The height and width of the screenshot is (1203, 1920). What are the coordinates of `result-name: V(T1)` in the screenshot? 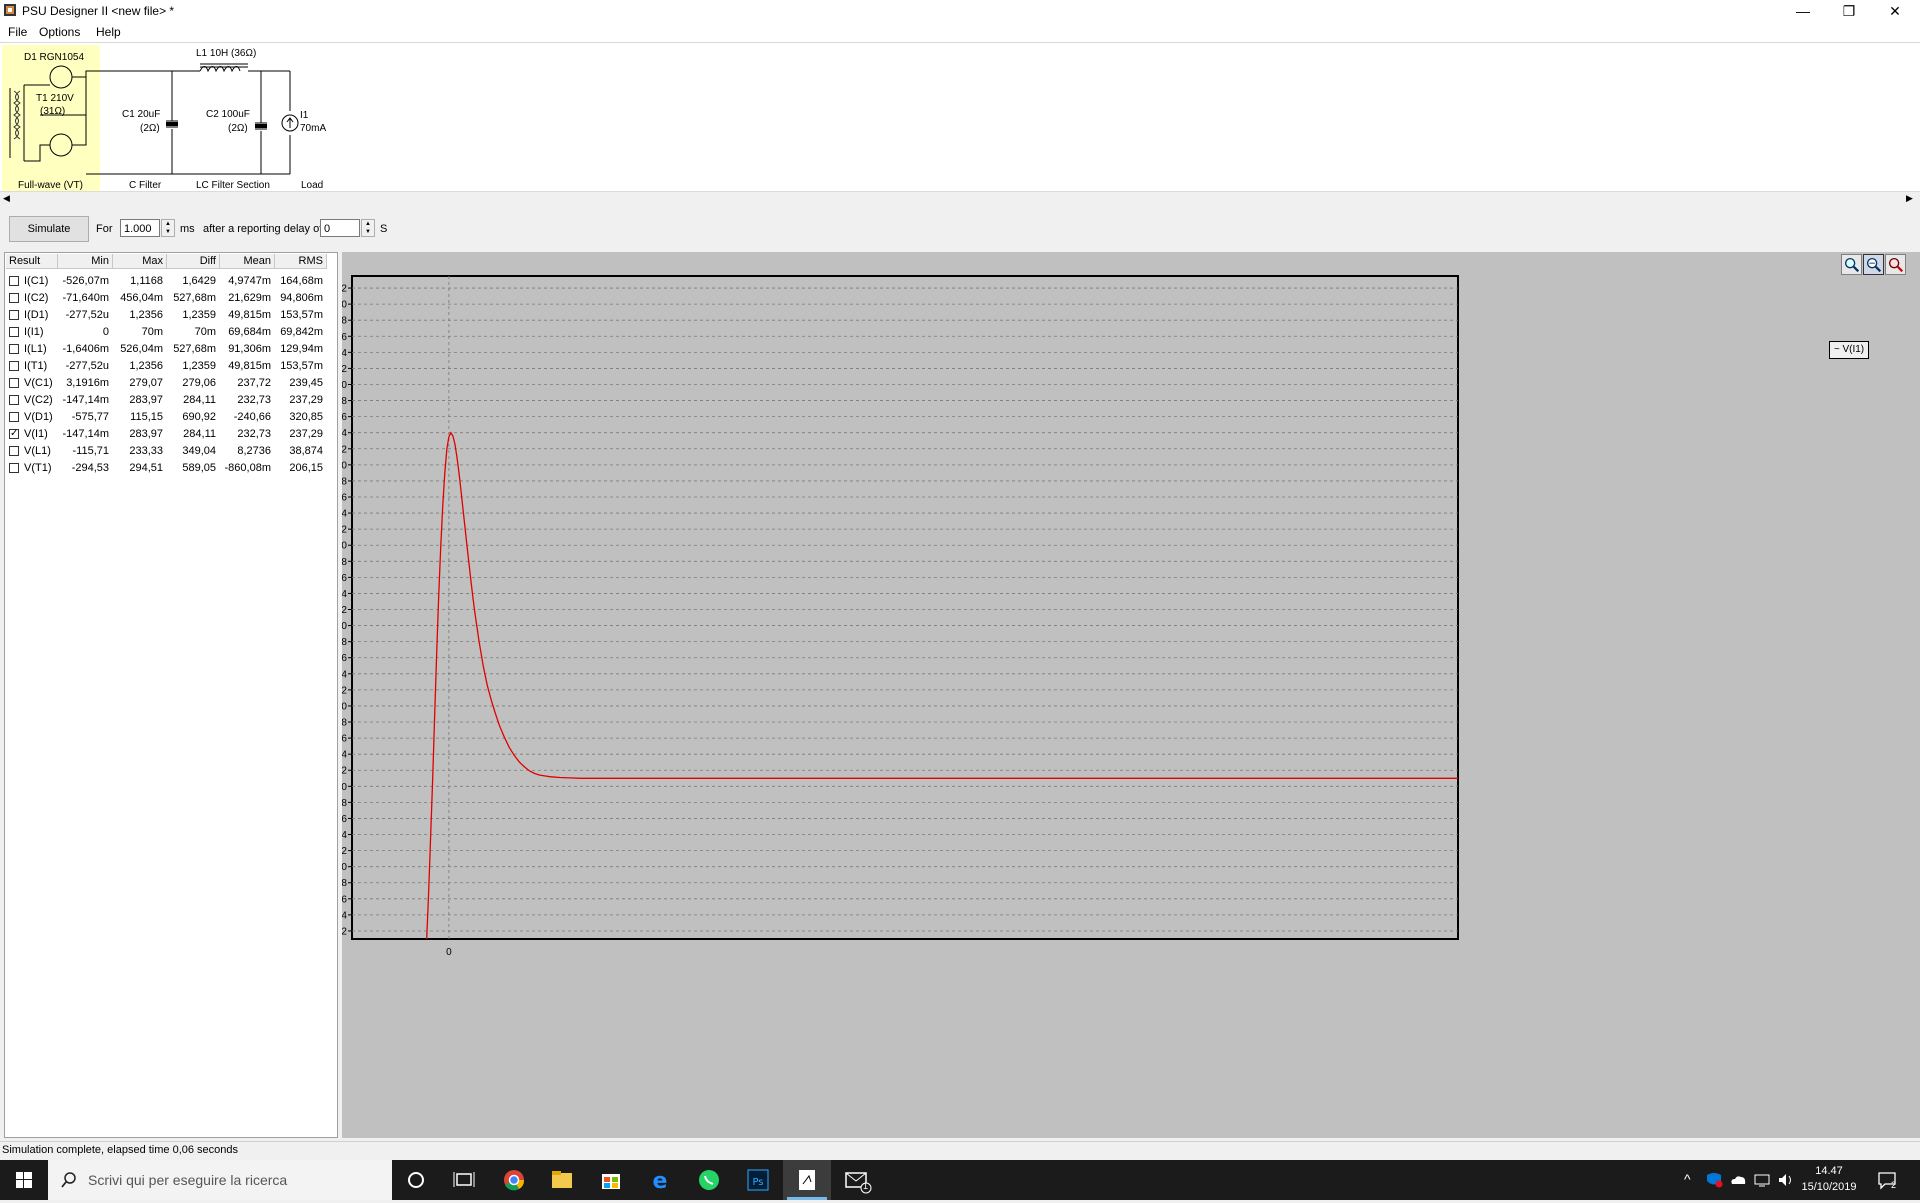 It's located at (38, 468).